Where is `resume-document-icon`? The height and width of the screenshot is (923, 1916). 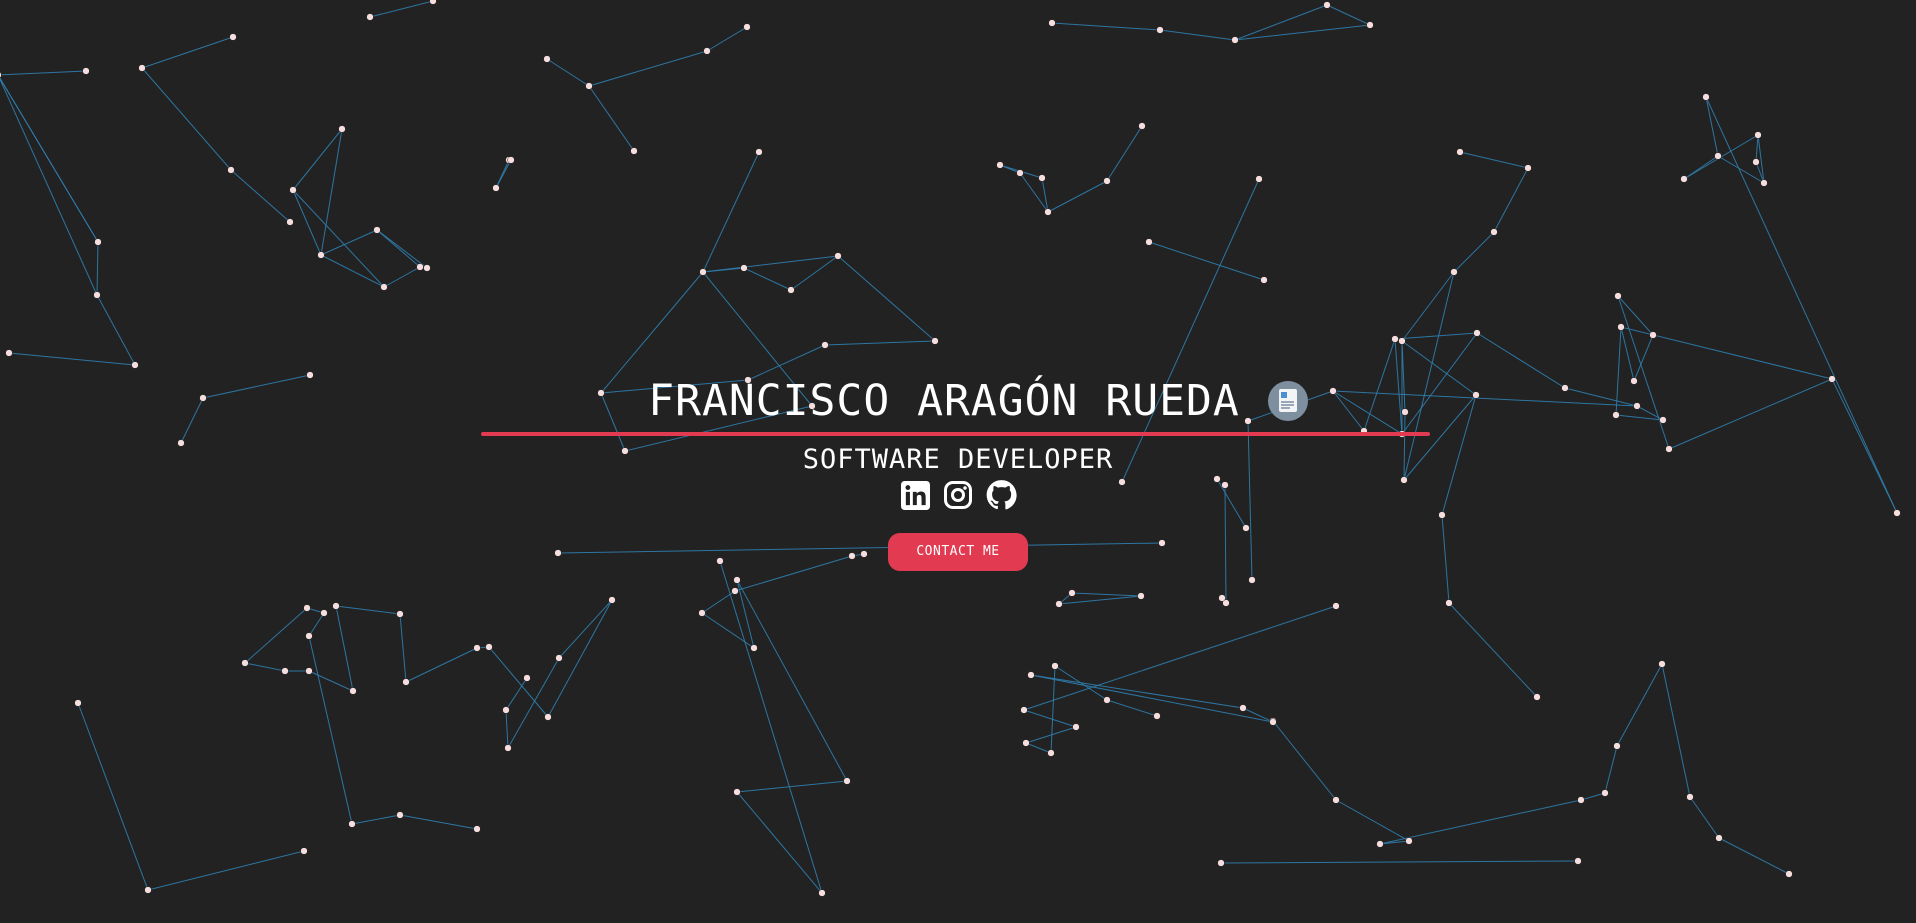
resume-document-icon is located at coordinates (1287, 401).